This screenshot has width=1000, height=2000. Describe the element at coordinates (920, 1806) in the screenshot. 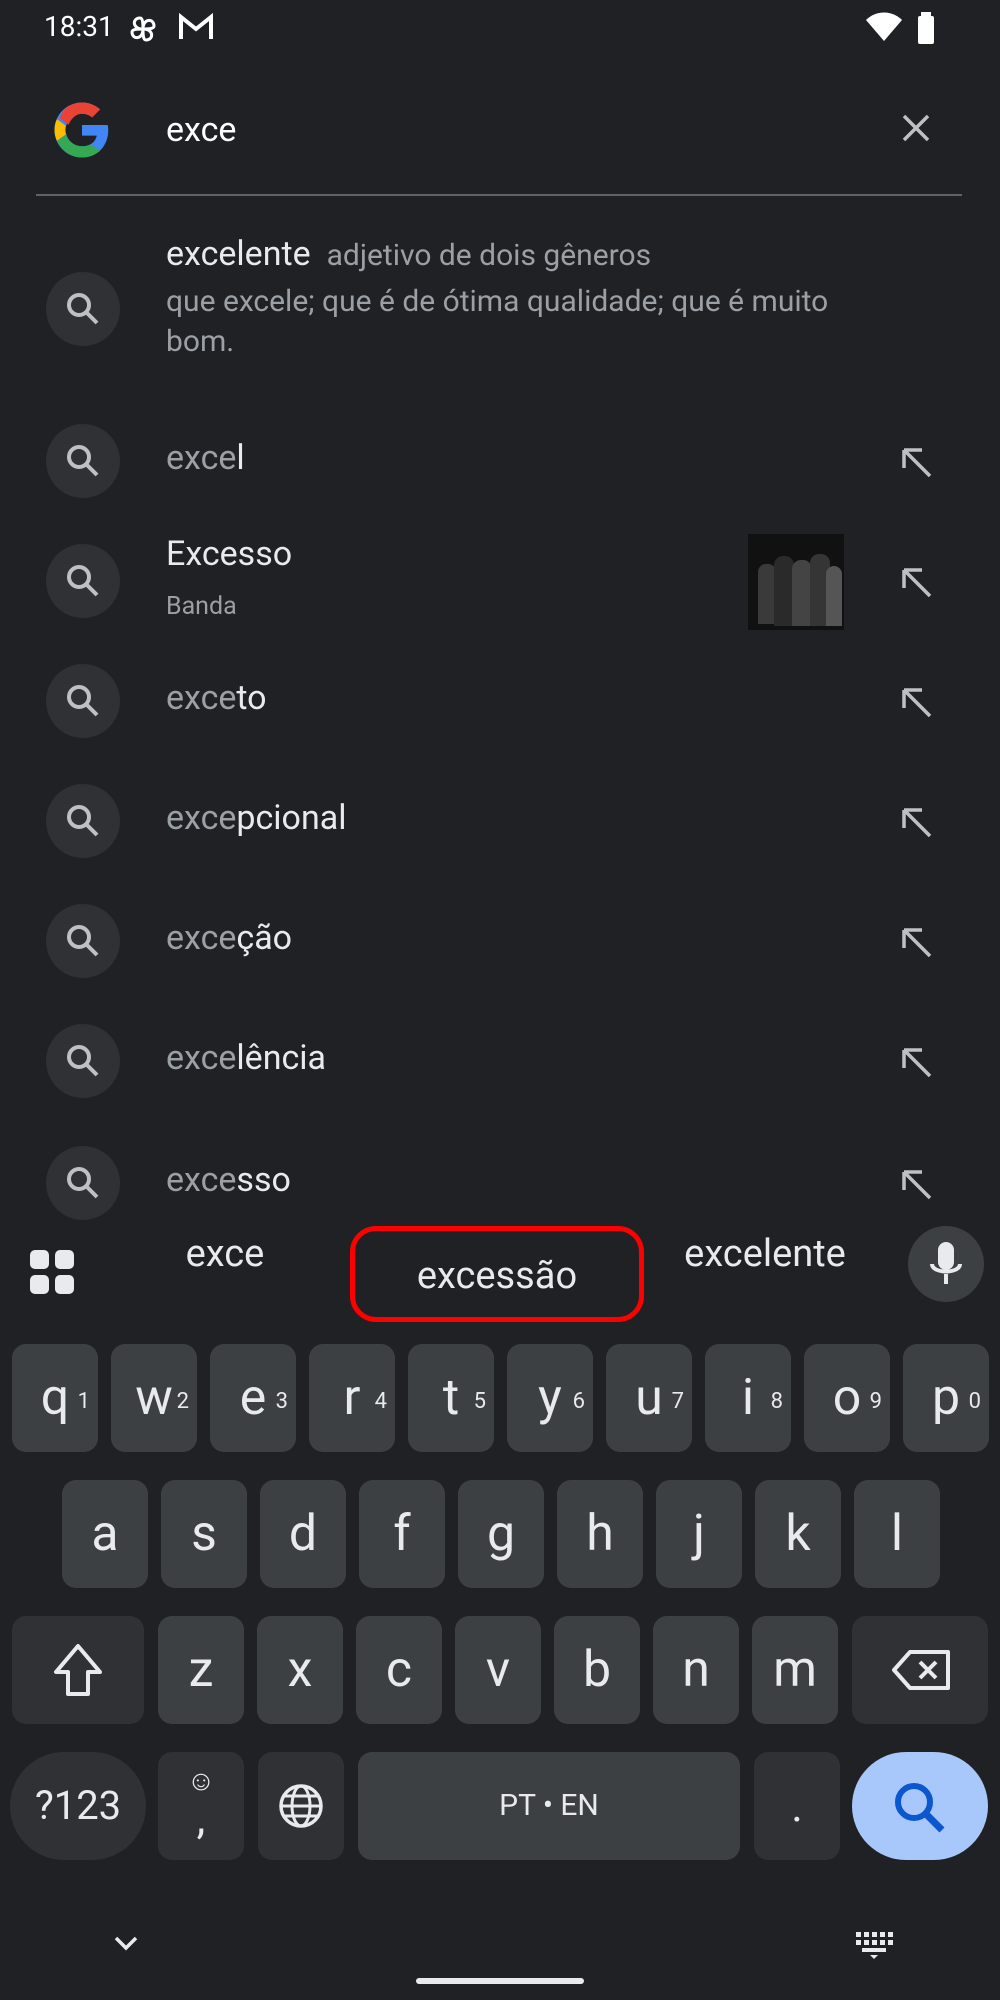

I see `search-key` at that location.